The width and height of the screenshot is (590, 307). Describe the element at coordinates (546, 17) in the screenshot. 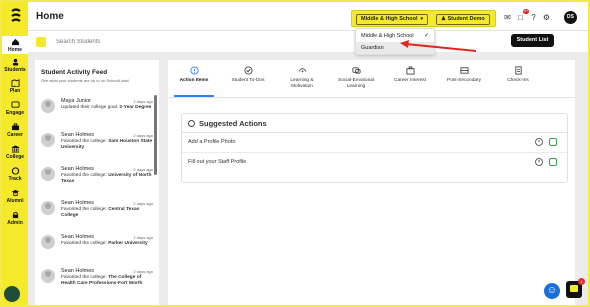

I see `gear-icon: ⚙` at that location.